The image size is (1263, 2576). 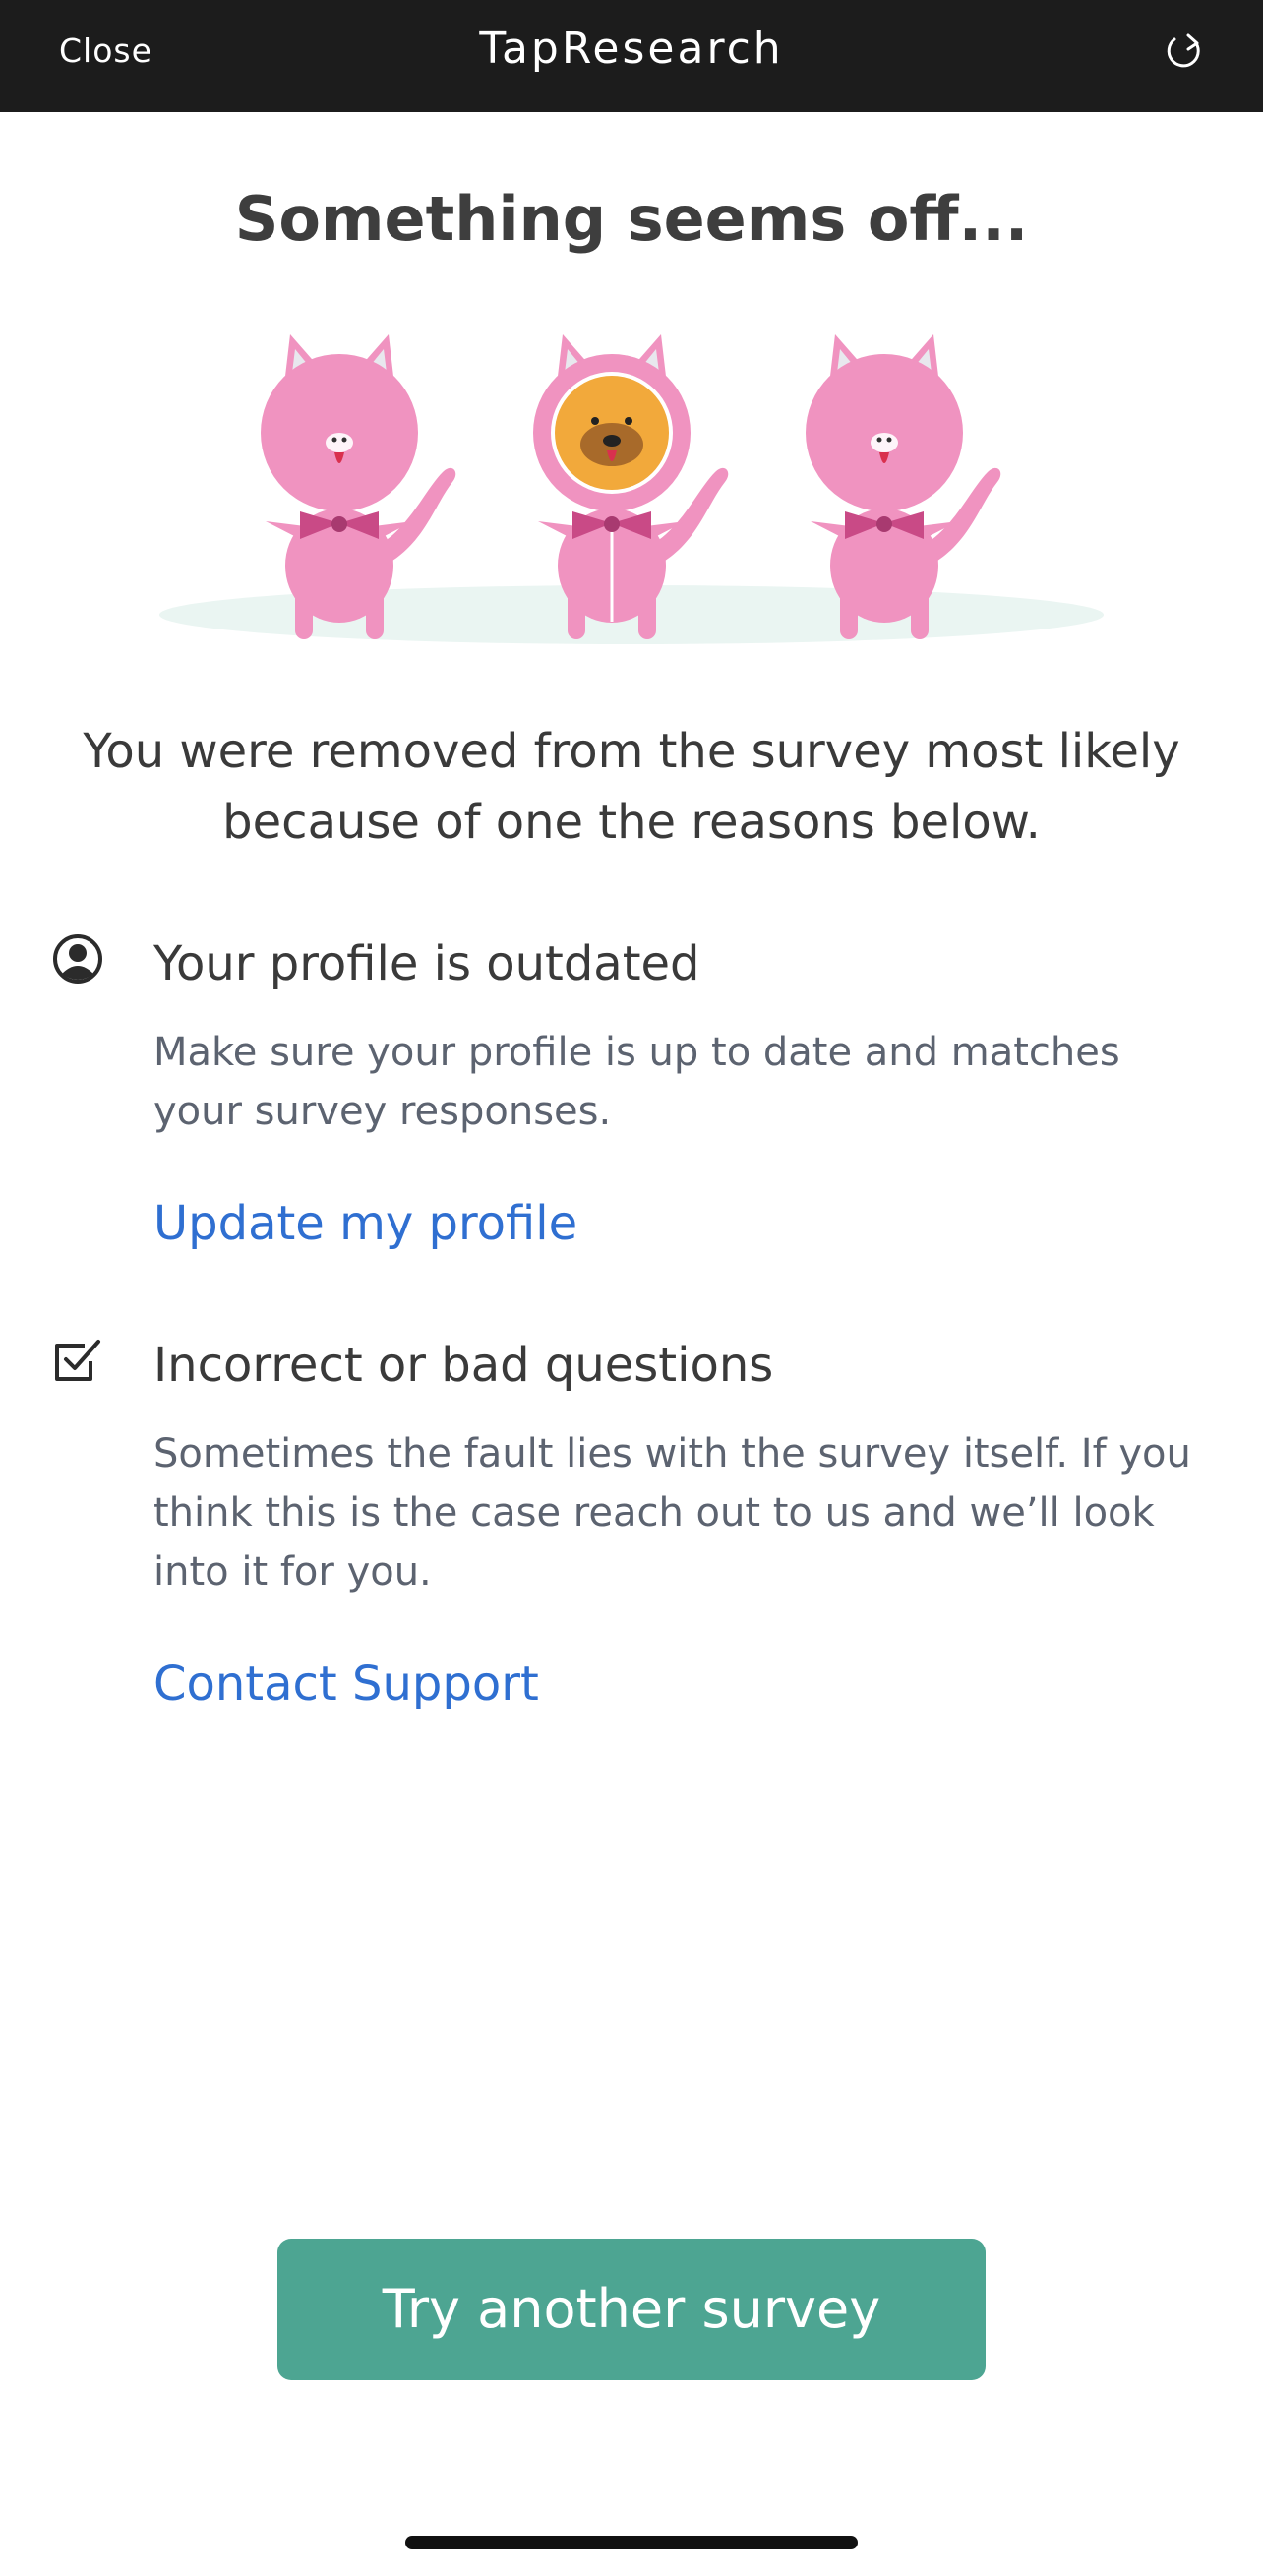 What do you see at coordinates (346, 1684) in the screenshot?
I see `contact-support-link: Contact Support` at bounding box center [346, 1684].